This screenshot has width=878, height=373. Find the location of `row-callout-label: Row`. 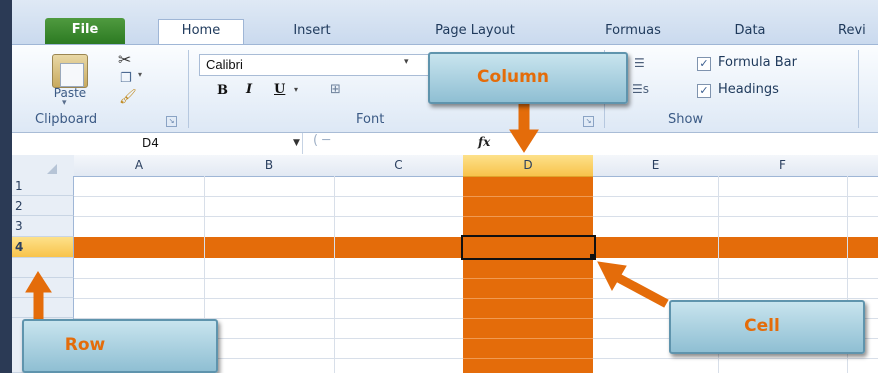

row-callout-label: Row is located at coordinates (85, 345).